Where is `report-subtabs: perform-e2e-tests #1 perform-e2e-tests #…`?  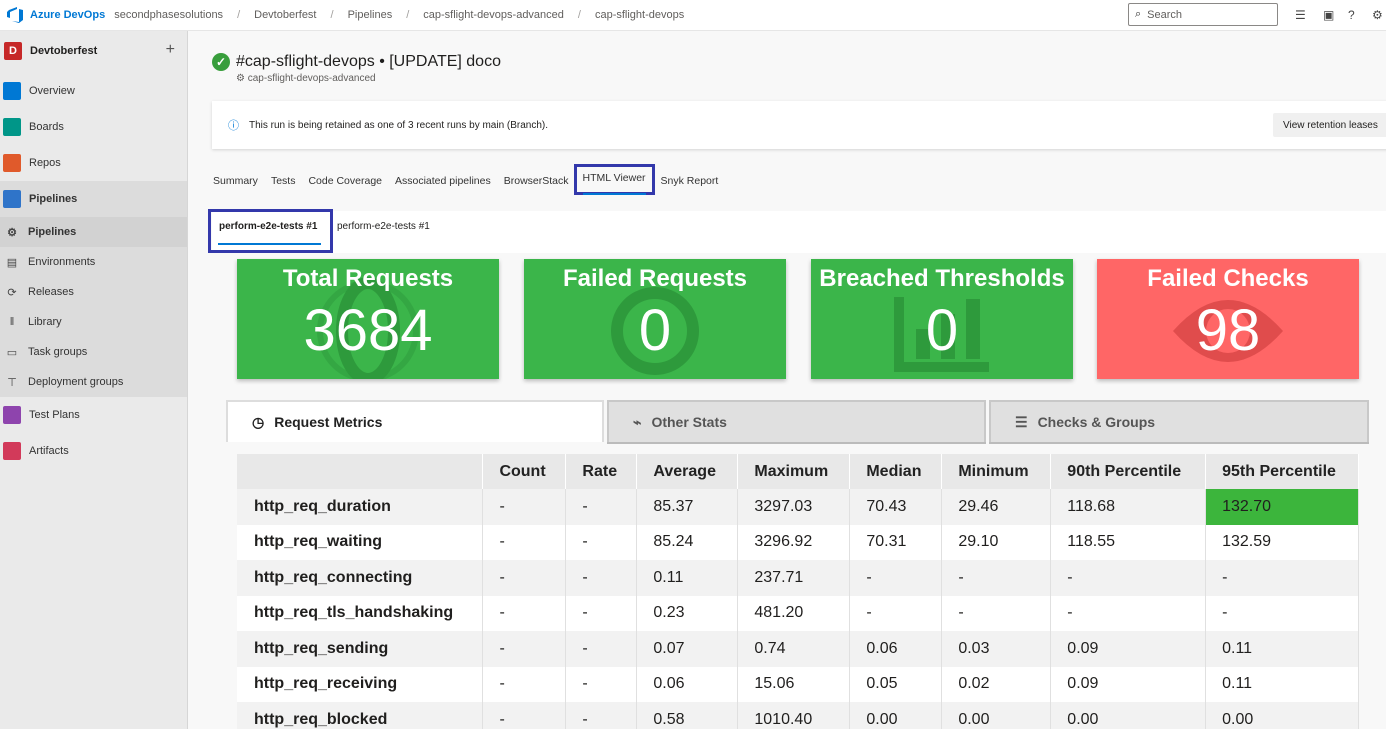 report-subtabs: perform-e2e-tests #1 perform-e2e-tests #… is located at coordinates (797, 231).